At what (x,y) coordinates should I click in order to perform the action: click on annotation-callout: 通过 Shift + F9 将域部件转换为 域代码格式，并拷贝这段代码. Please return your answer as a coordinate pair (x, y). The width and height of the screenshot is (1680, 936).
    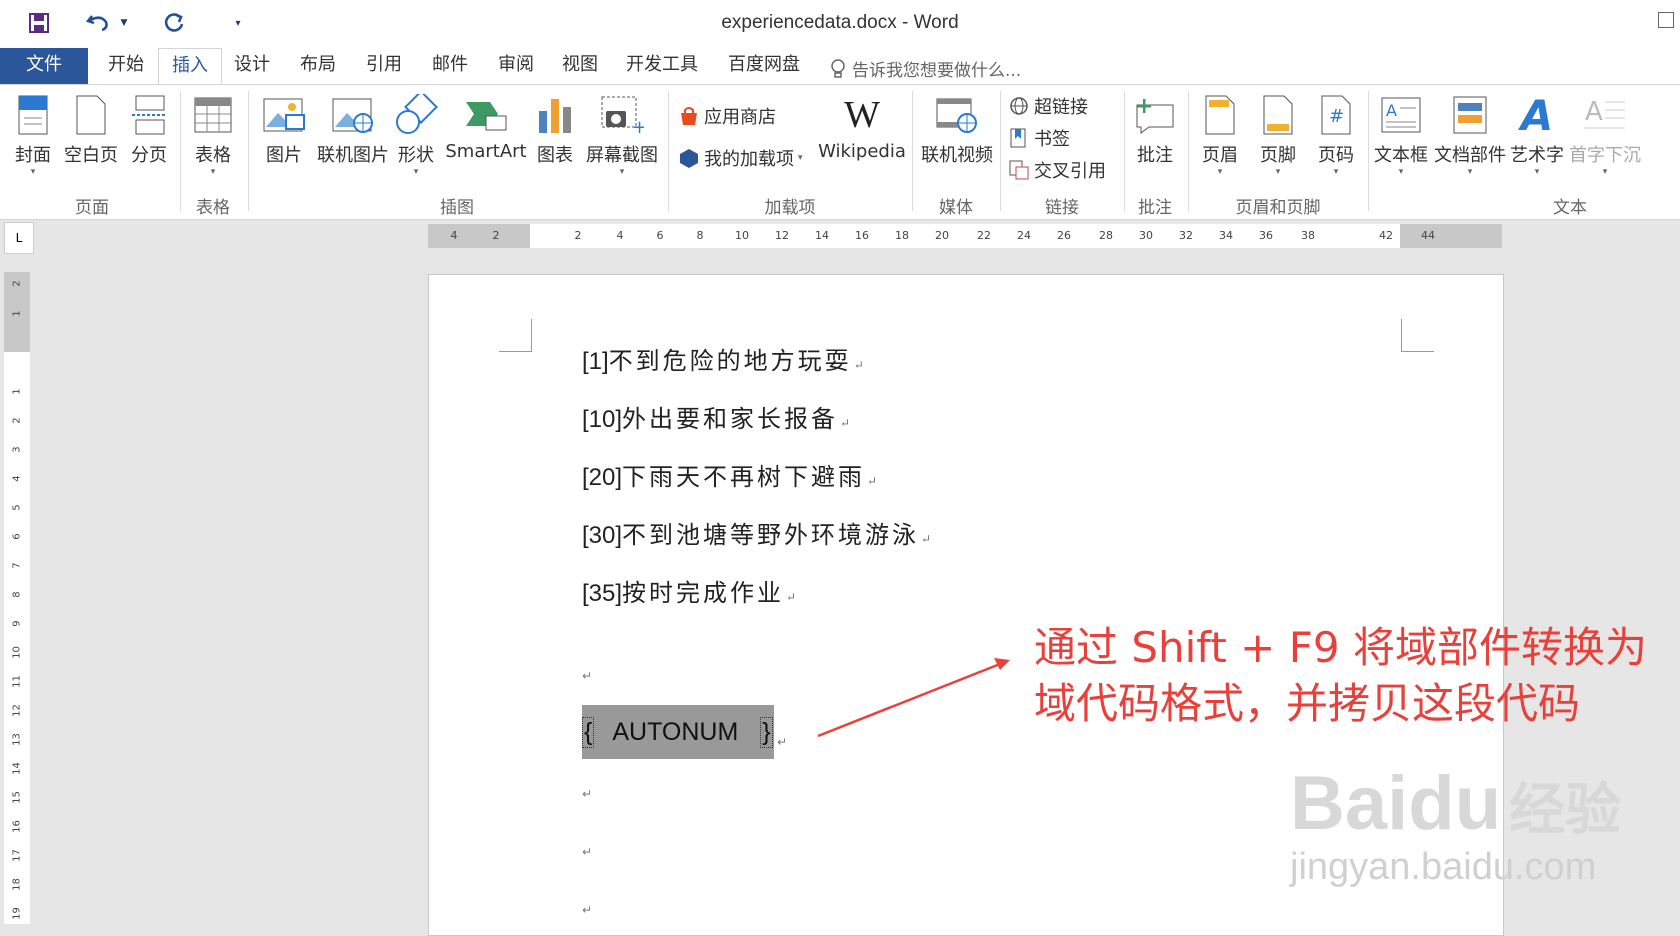
    Looking at the image, I should click on (1340, 676).